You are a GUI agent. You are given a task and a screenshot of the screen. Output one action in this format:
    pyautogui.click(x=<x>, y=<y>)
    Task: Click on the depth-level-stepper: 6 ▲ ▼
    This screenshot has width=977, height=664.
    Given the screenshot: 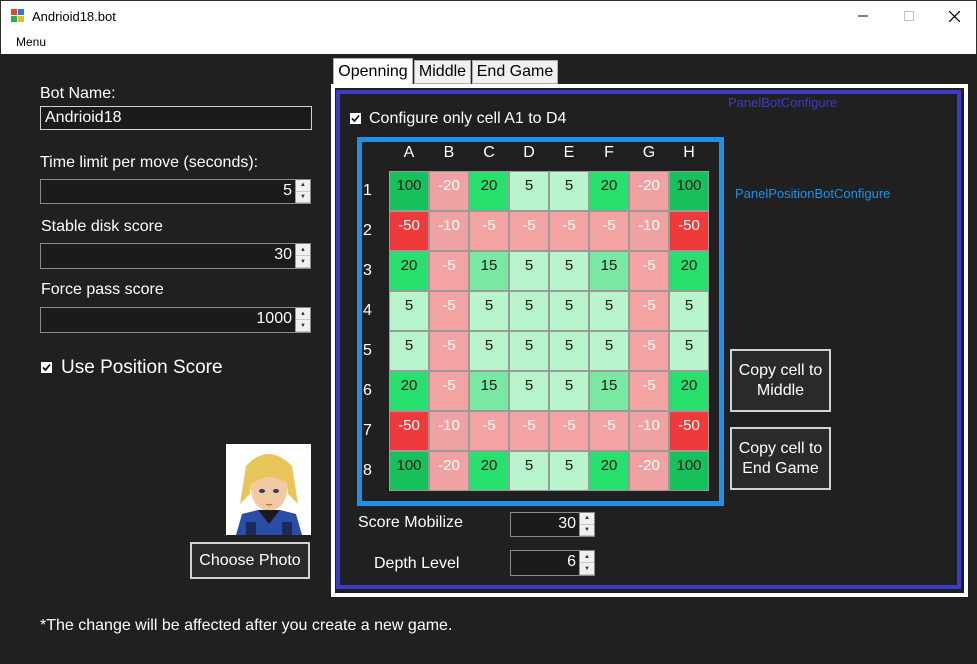 What is the action you would take?
    pyautogui.click(x=552, y=563)
    